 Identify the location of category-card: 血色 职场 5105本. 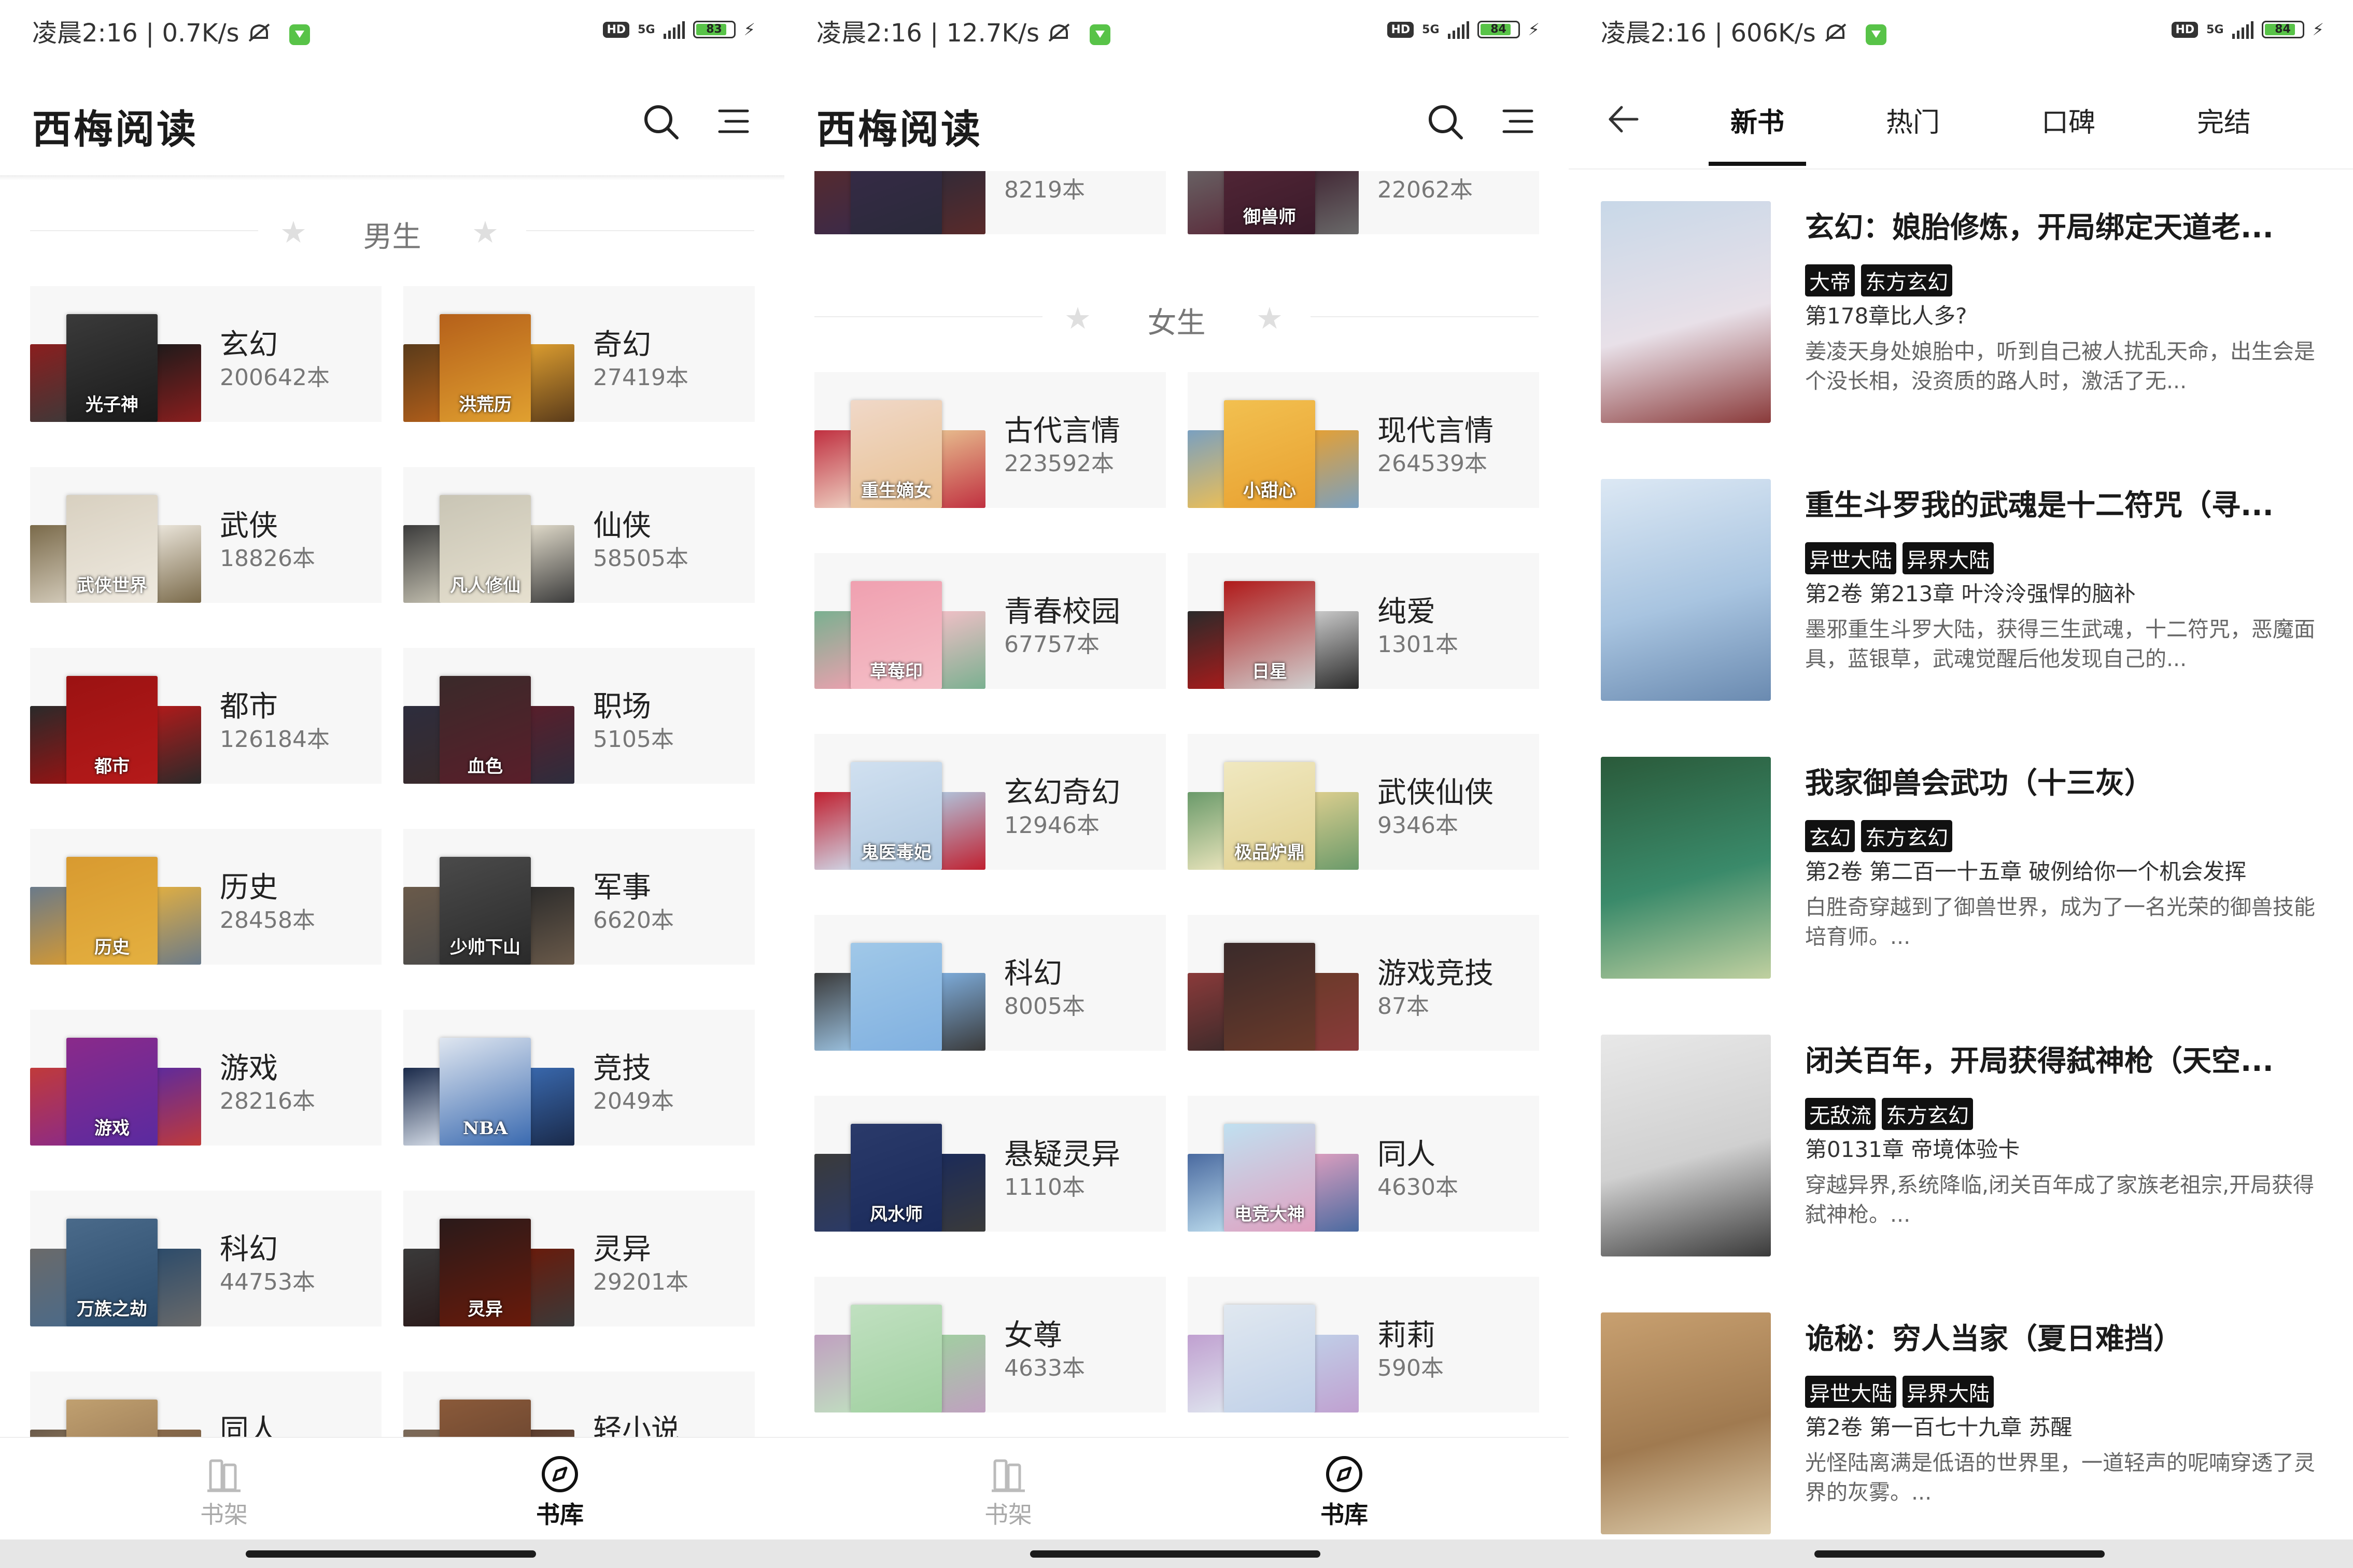
(579, 716).